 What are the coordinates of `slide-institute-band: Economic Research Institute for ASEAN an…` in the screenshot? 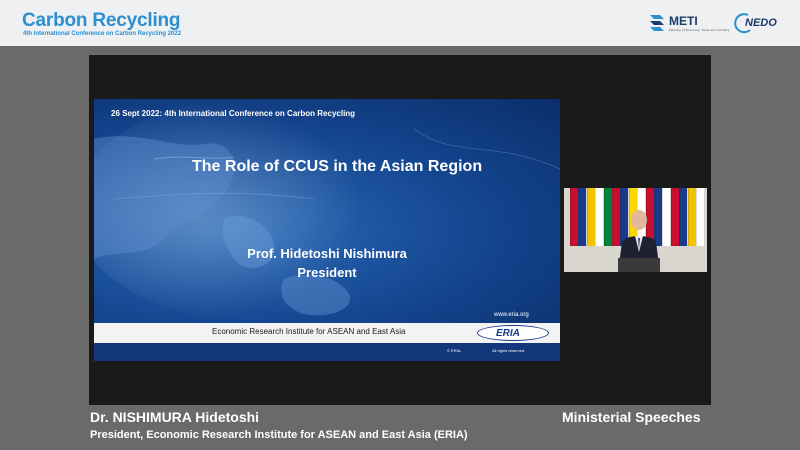 It's located at (327, 333).